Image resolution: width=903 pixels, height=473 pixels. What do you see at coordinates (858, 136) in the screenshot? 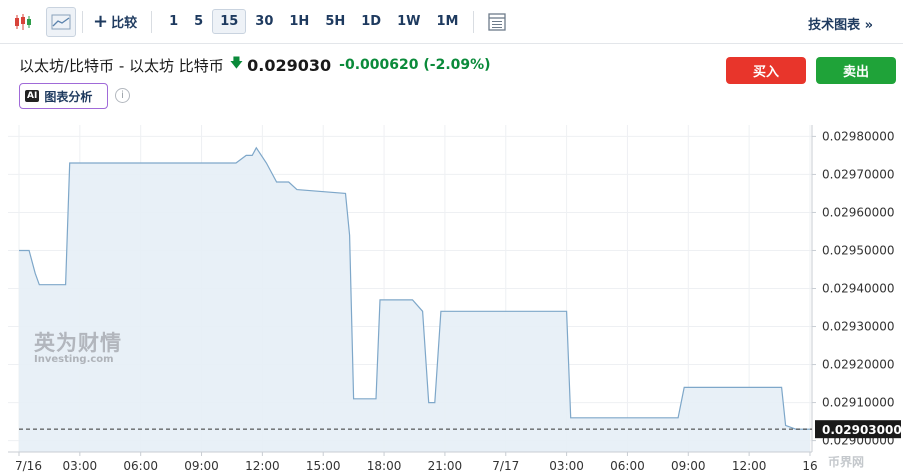
I see `y-tick-label: 0.02980000` at bounding box center [858, 136].